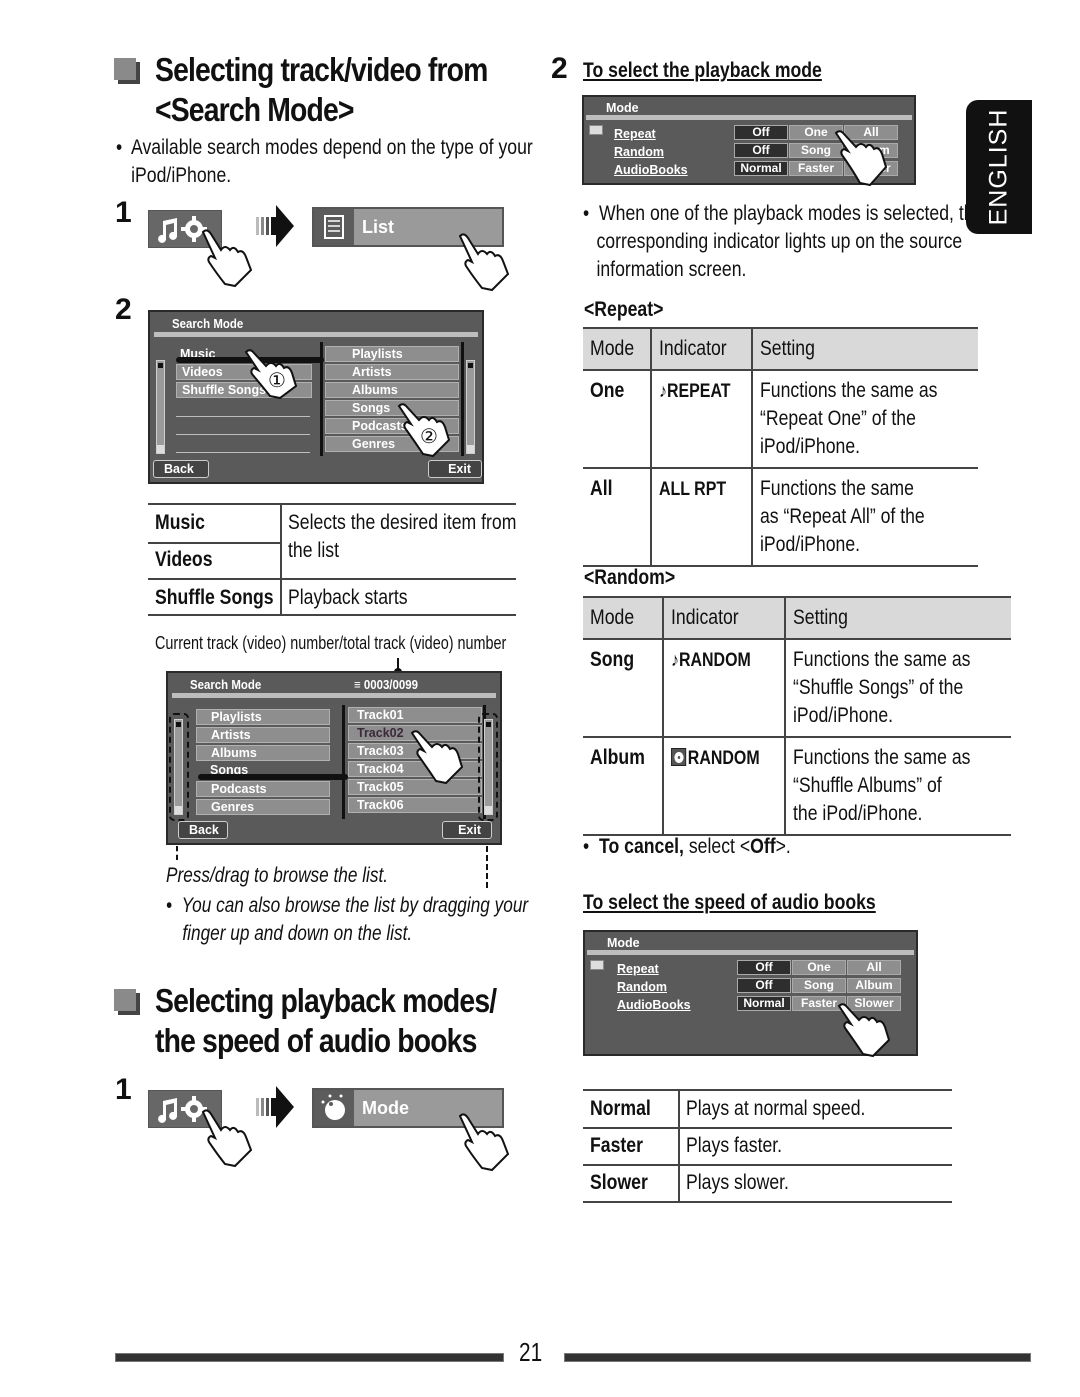 The width and height of the screenshot is (1080, 1397). Describe the element at coordinates (334, 227) in the screenshot. I see `list-icon` at that location.